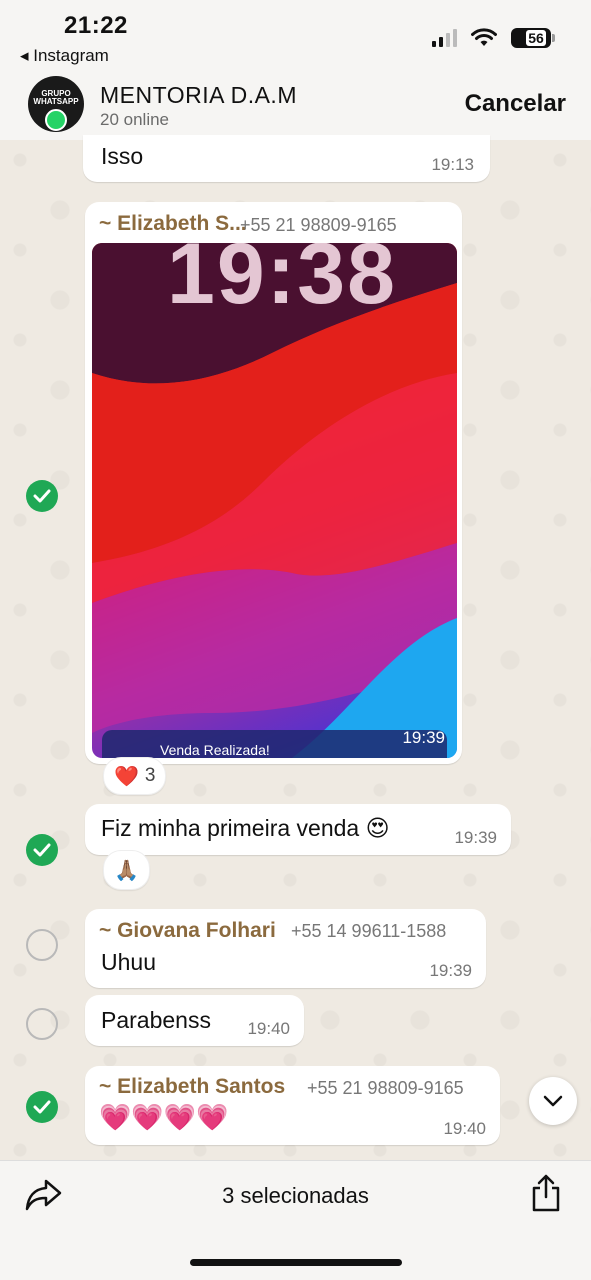 Image resolution: width=591 pixels, height=1280 pixels. I want to click on group-name: MENTORIA D.A.M, so click(198, 95).